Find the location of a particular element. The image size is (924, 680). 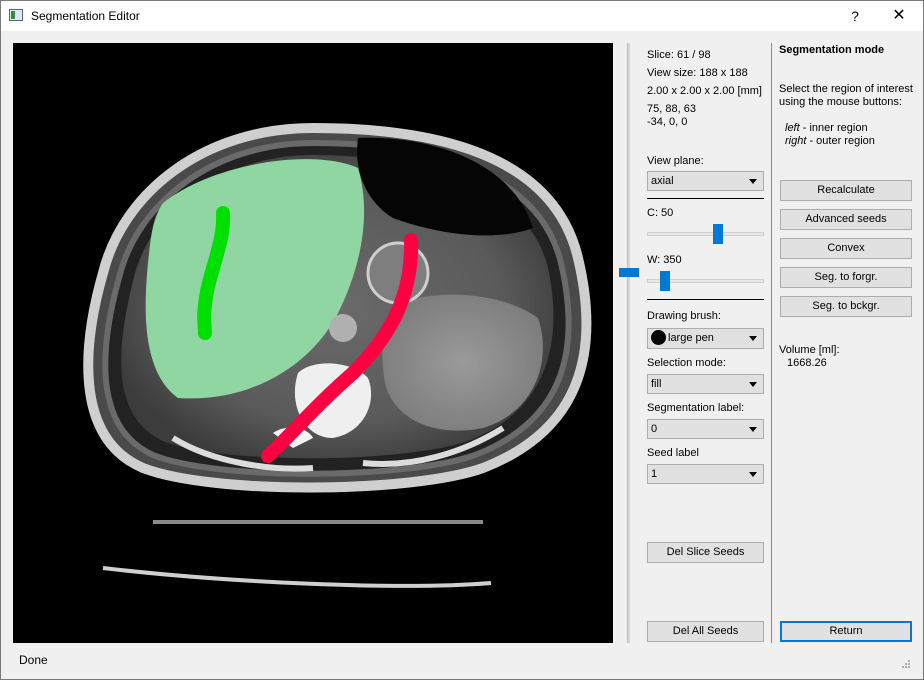

status-text: Done is located at coordinates (33, 660).